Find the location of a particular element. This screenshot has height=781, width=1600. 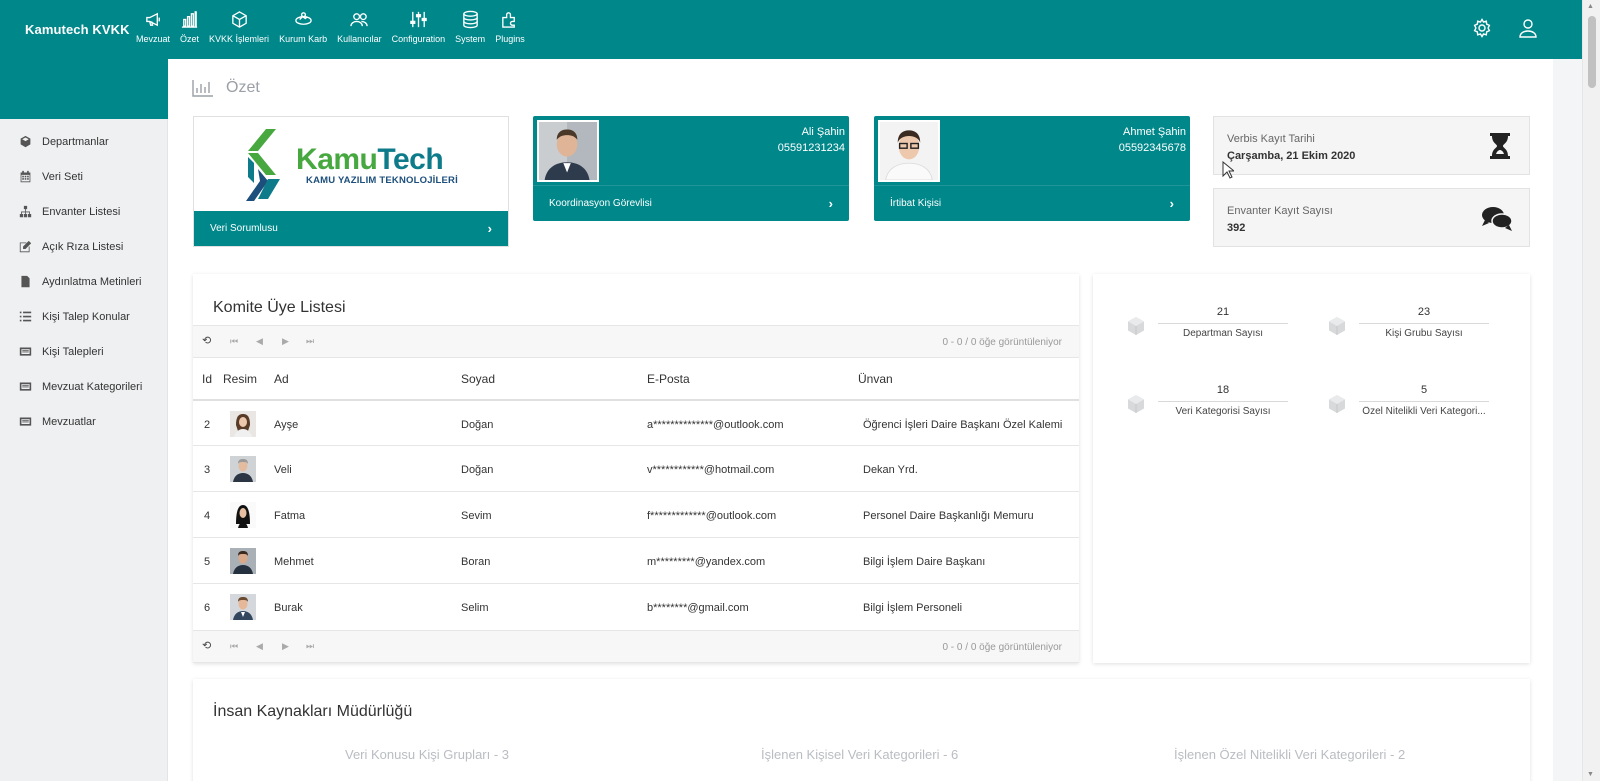

nav-kullanicilar: Kullanıcılar is located at coordinates (359, 27).